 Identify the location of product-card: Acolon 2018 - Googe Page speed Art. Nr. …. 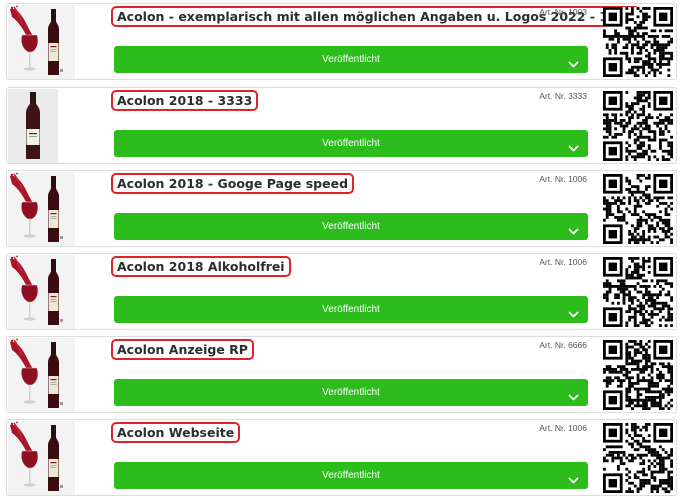
(341, 208).